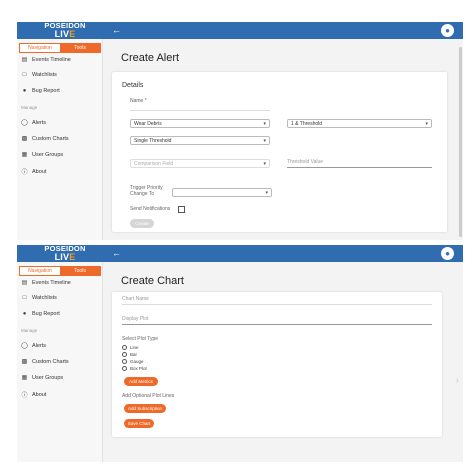  What do you see at coordinates (135, 299) in the screenshot?
I see `chart-name-placeholder: Chart Name` at bounding box center [135, 299].